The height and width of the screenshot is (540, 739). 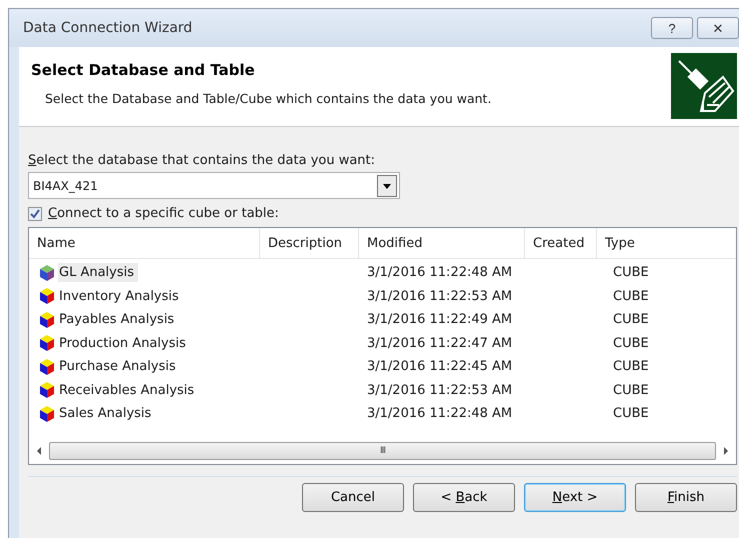 I want to click on cube-name: Production Analysis, so click(x=124, y=343).